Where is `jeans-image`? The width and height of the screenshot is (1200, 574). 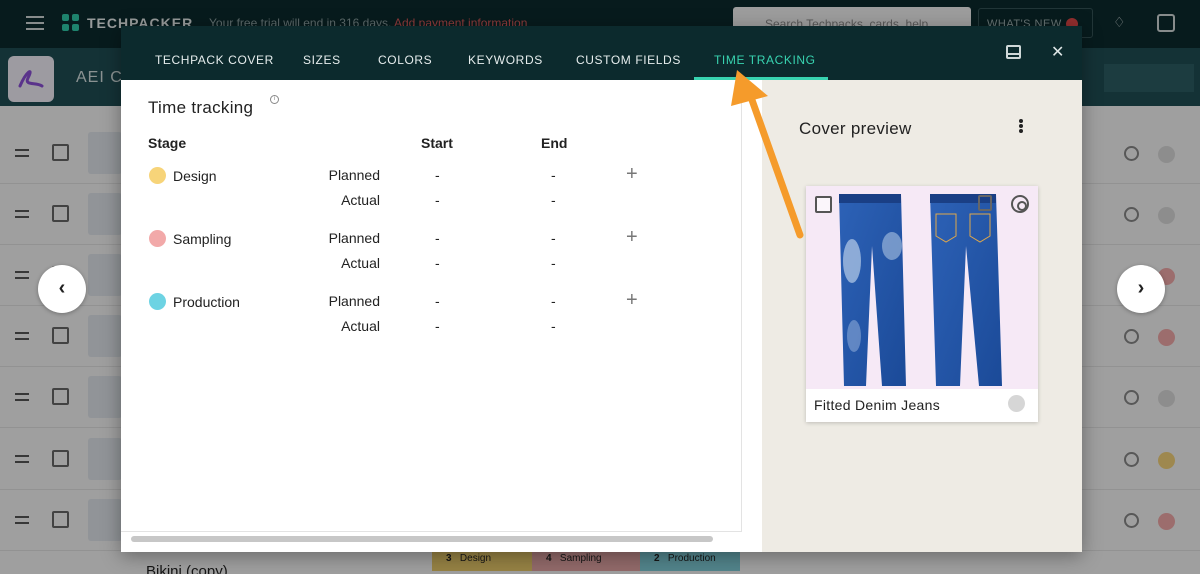 jeans-image is located at coordinates (922, 287).